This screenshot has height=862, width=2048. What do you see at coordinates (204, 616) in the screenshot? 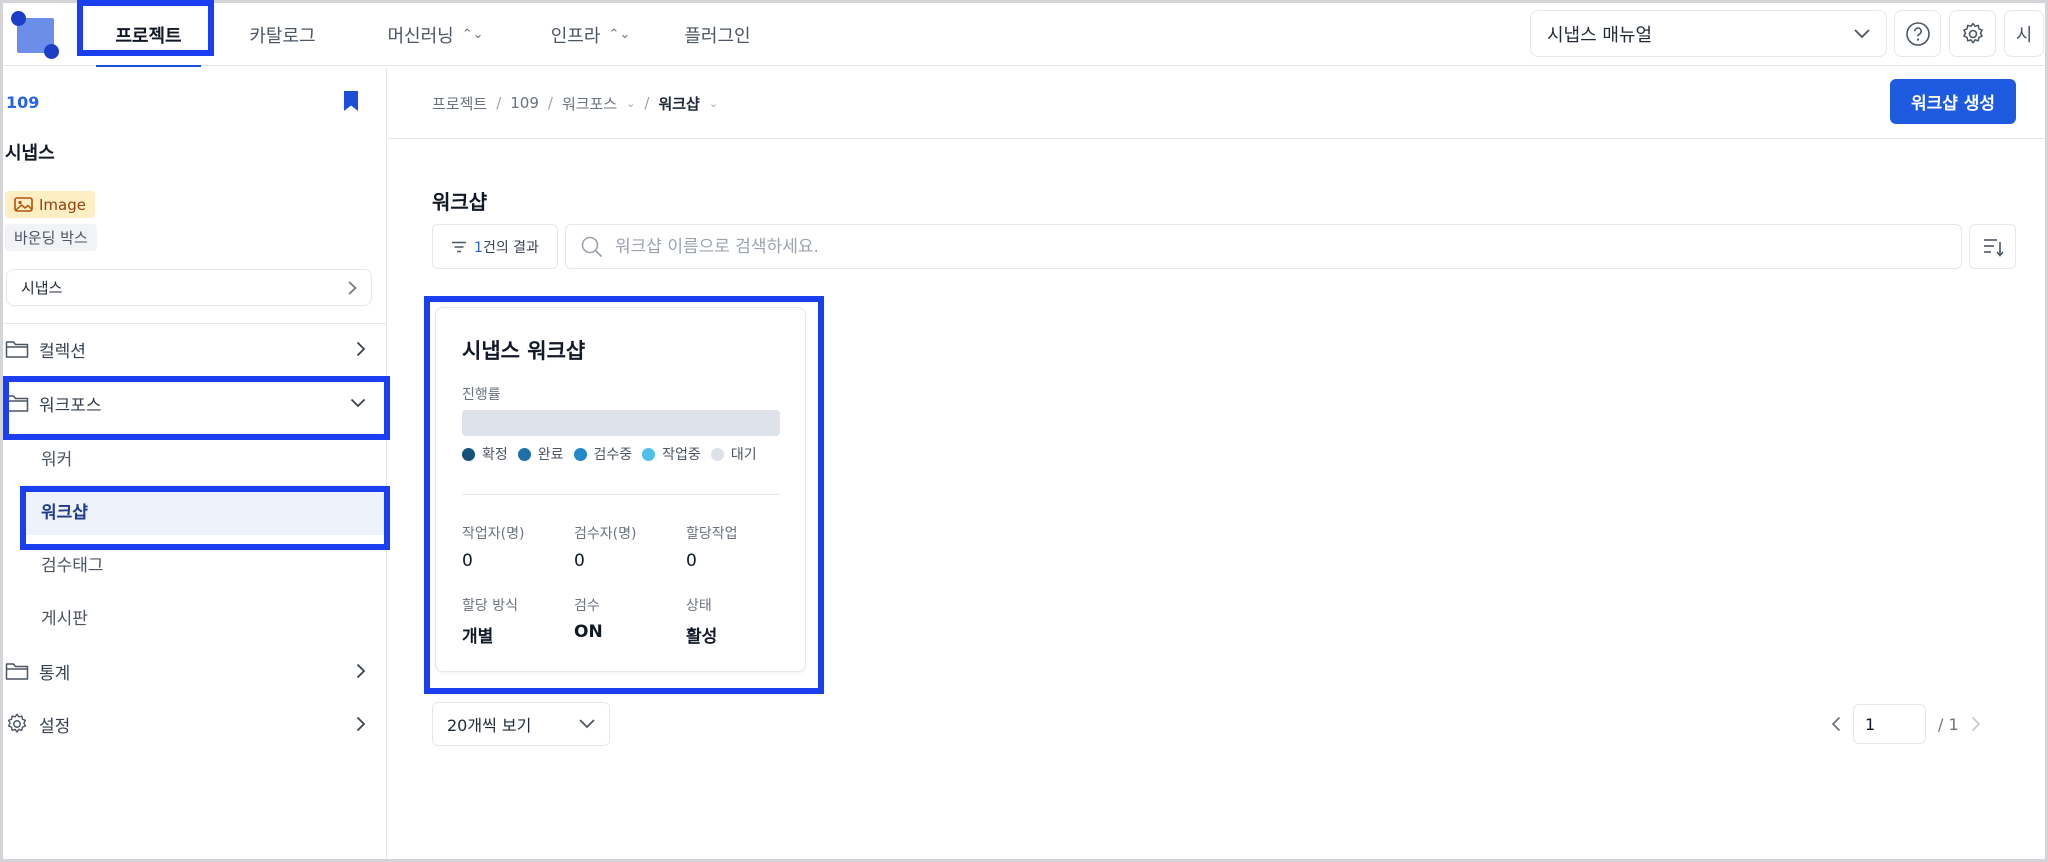
I see `sidebar-sub-board: 게시판` at bounding box center [204, 616].